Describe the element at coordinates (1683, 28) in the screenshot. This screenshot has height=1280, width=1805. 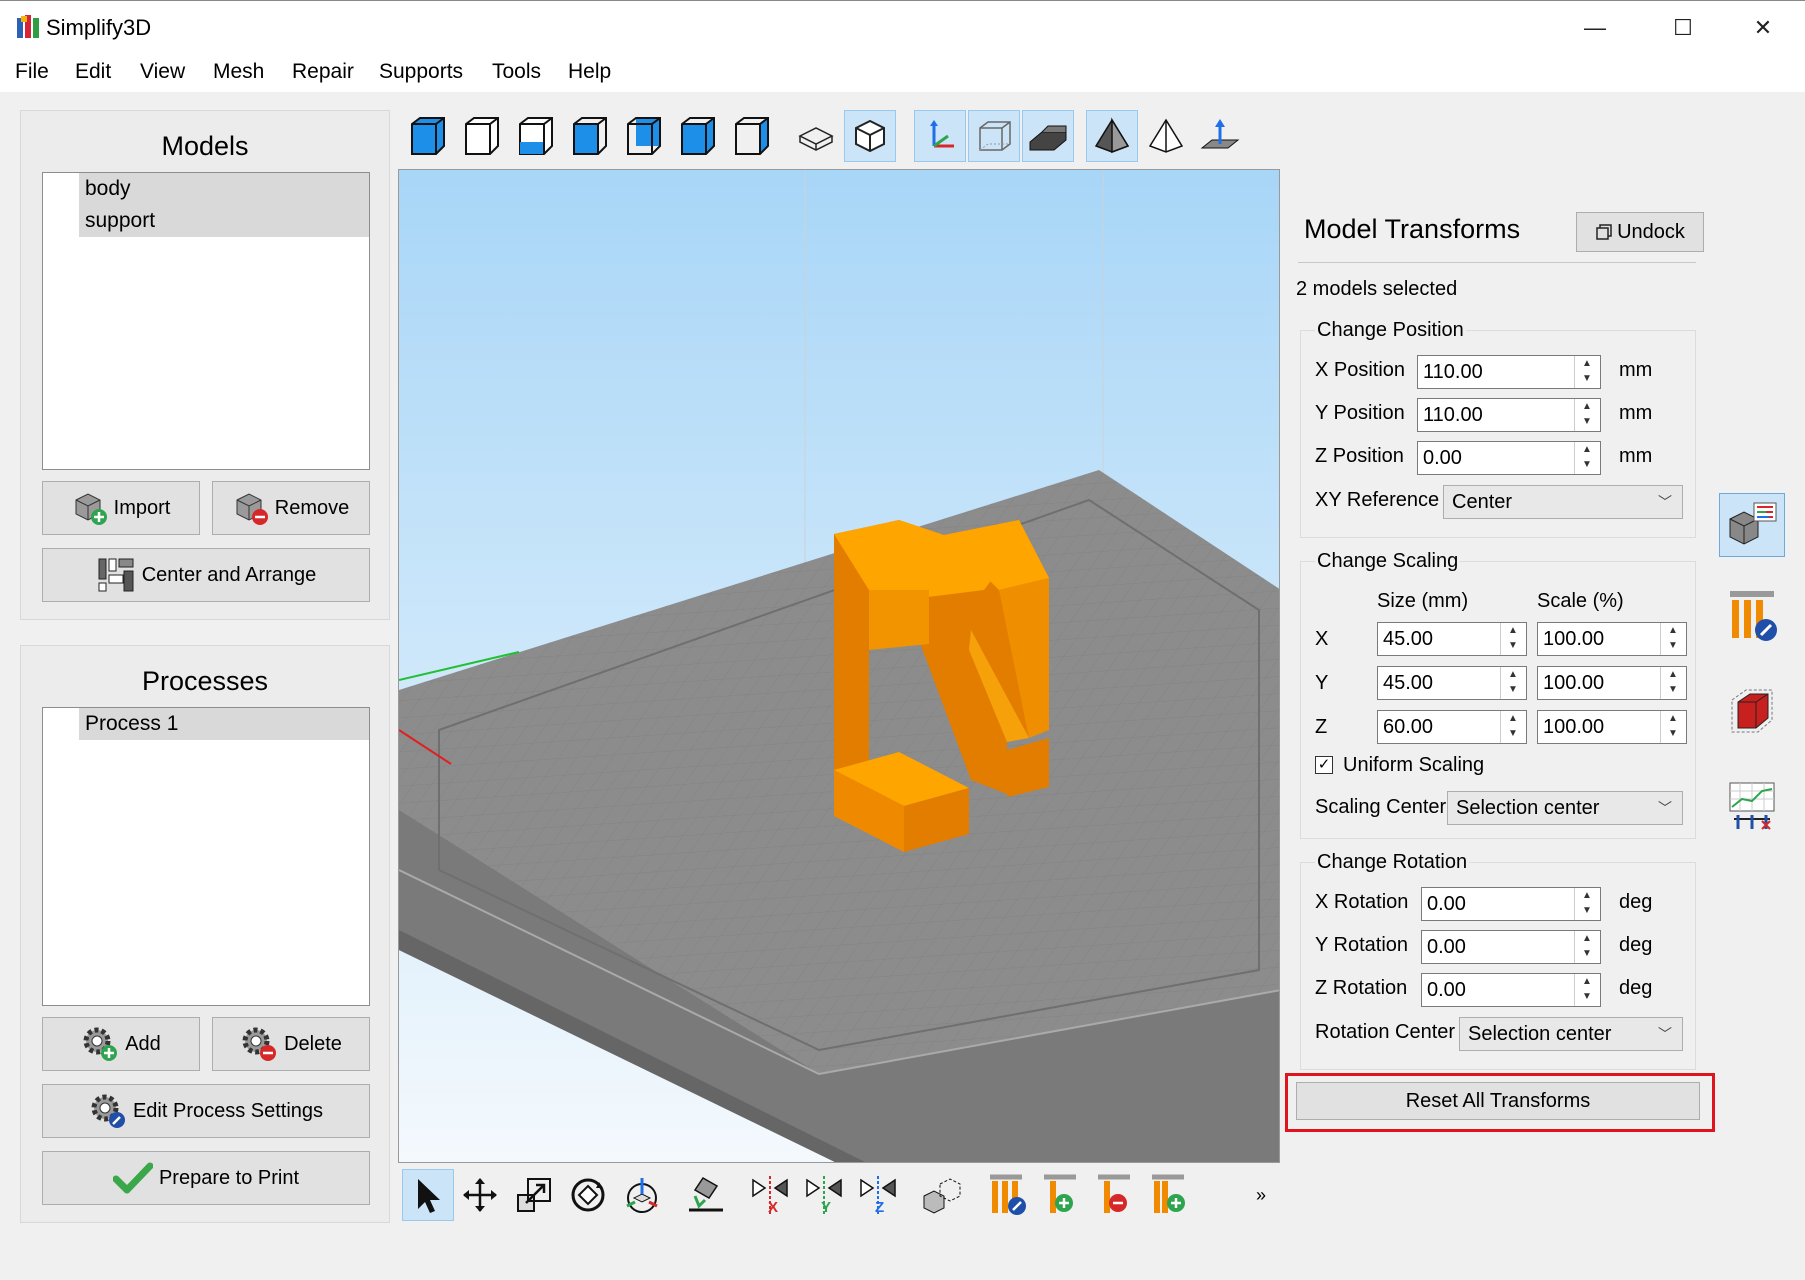
I see `maximize-button: ☐` at that location.